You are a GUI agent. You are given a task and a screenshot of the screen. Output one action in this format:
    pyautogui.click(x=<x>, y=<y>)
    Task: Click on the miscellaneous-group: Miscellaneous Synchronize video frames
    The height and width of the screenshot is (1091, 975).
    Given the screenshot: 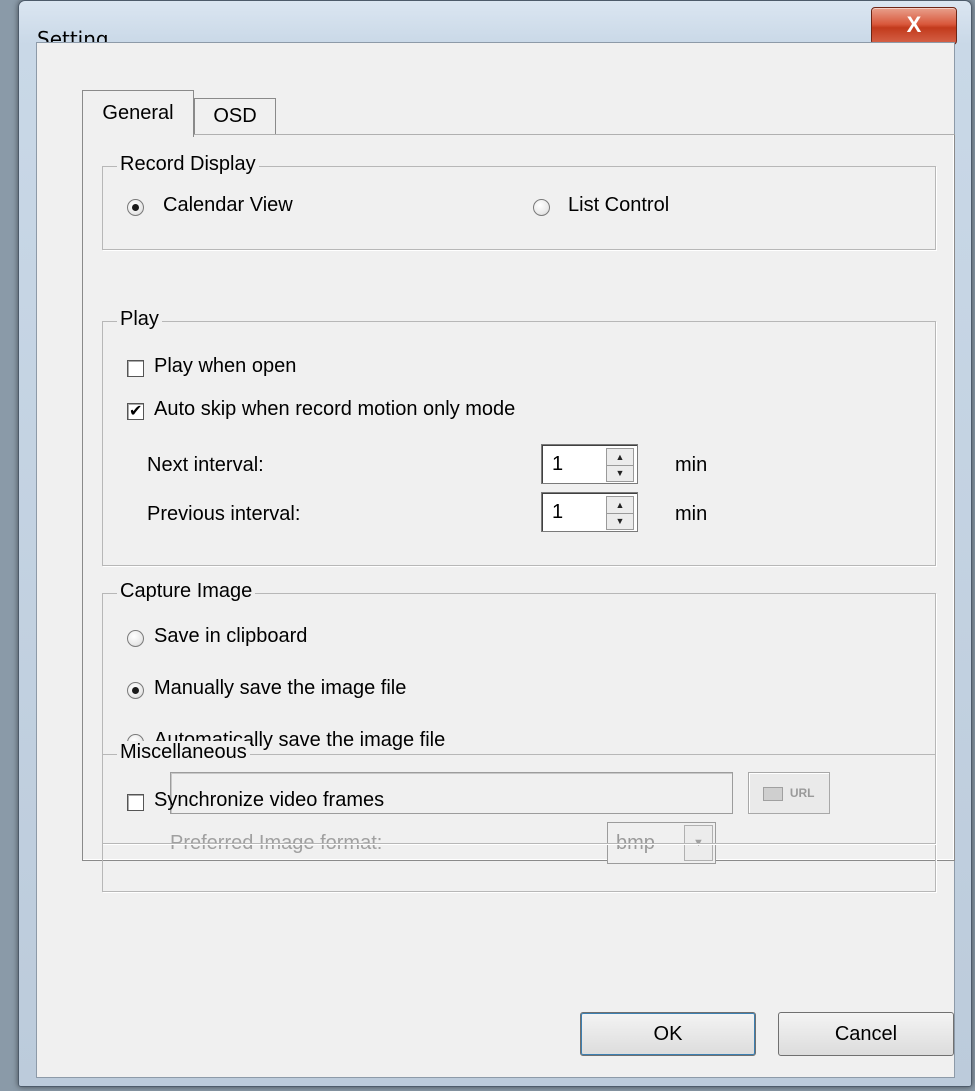 What is the action you would take?
    pyautogui.click(x=519, y=792)
    